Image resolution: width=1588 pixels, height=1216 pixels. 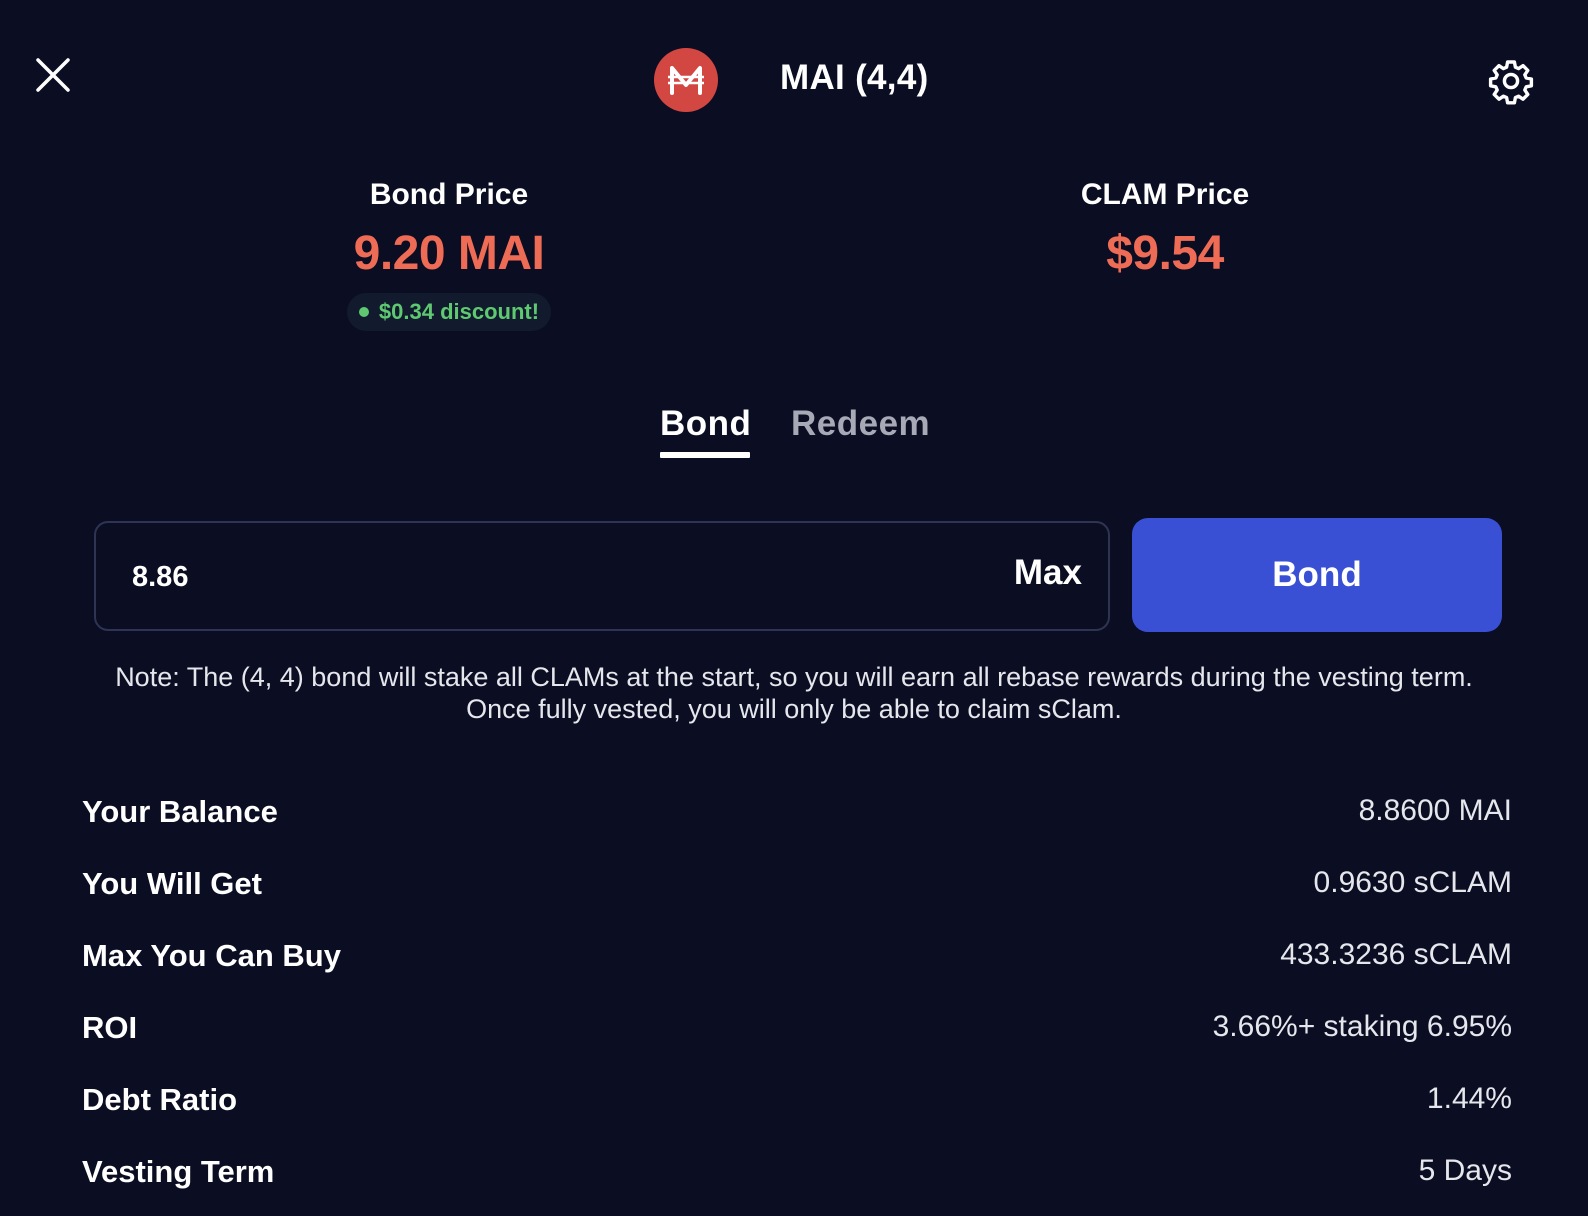 What do you see at coordinates (178, 1171) in the screenshot?
I see `detail-label: Vesting Term` at bounding box center [178, 1171].